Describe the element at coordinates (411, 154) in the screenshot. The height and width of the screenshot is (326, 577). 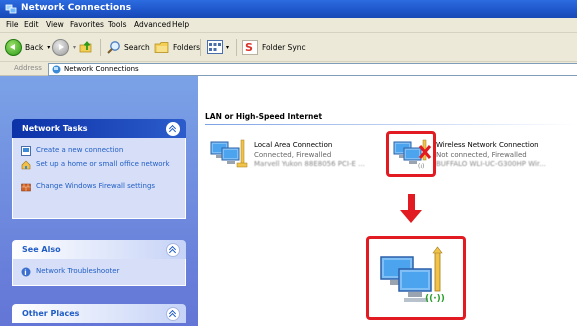
I see `highlight-box` at that location.